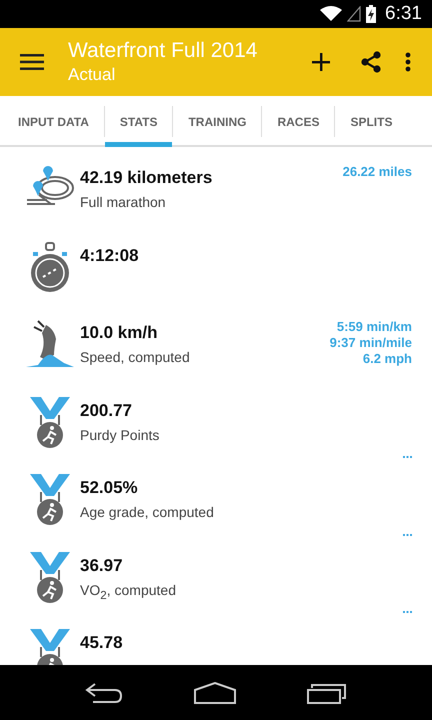  I want to click on stat-value: 10.0 km/h, so click(119, 333).